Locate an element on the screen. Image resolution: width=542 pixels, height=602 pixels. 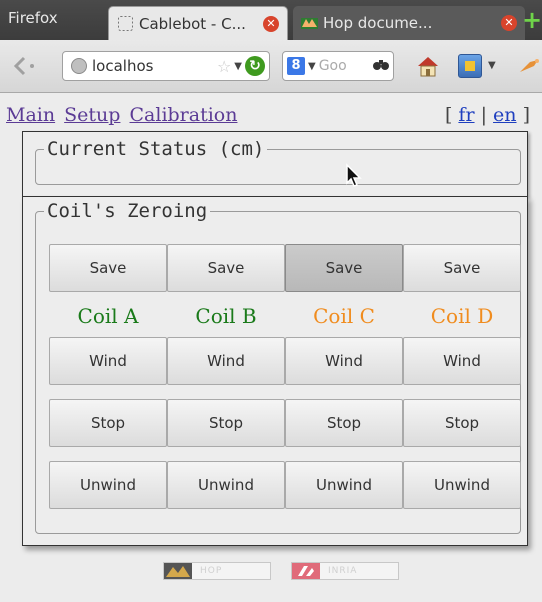
google-icon: 8 is located at coordinates (296, 66).